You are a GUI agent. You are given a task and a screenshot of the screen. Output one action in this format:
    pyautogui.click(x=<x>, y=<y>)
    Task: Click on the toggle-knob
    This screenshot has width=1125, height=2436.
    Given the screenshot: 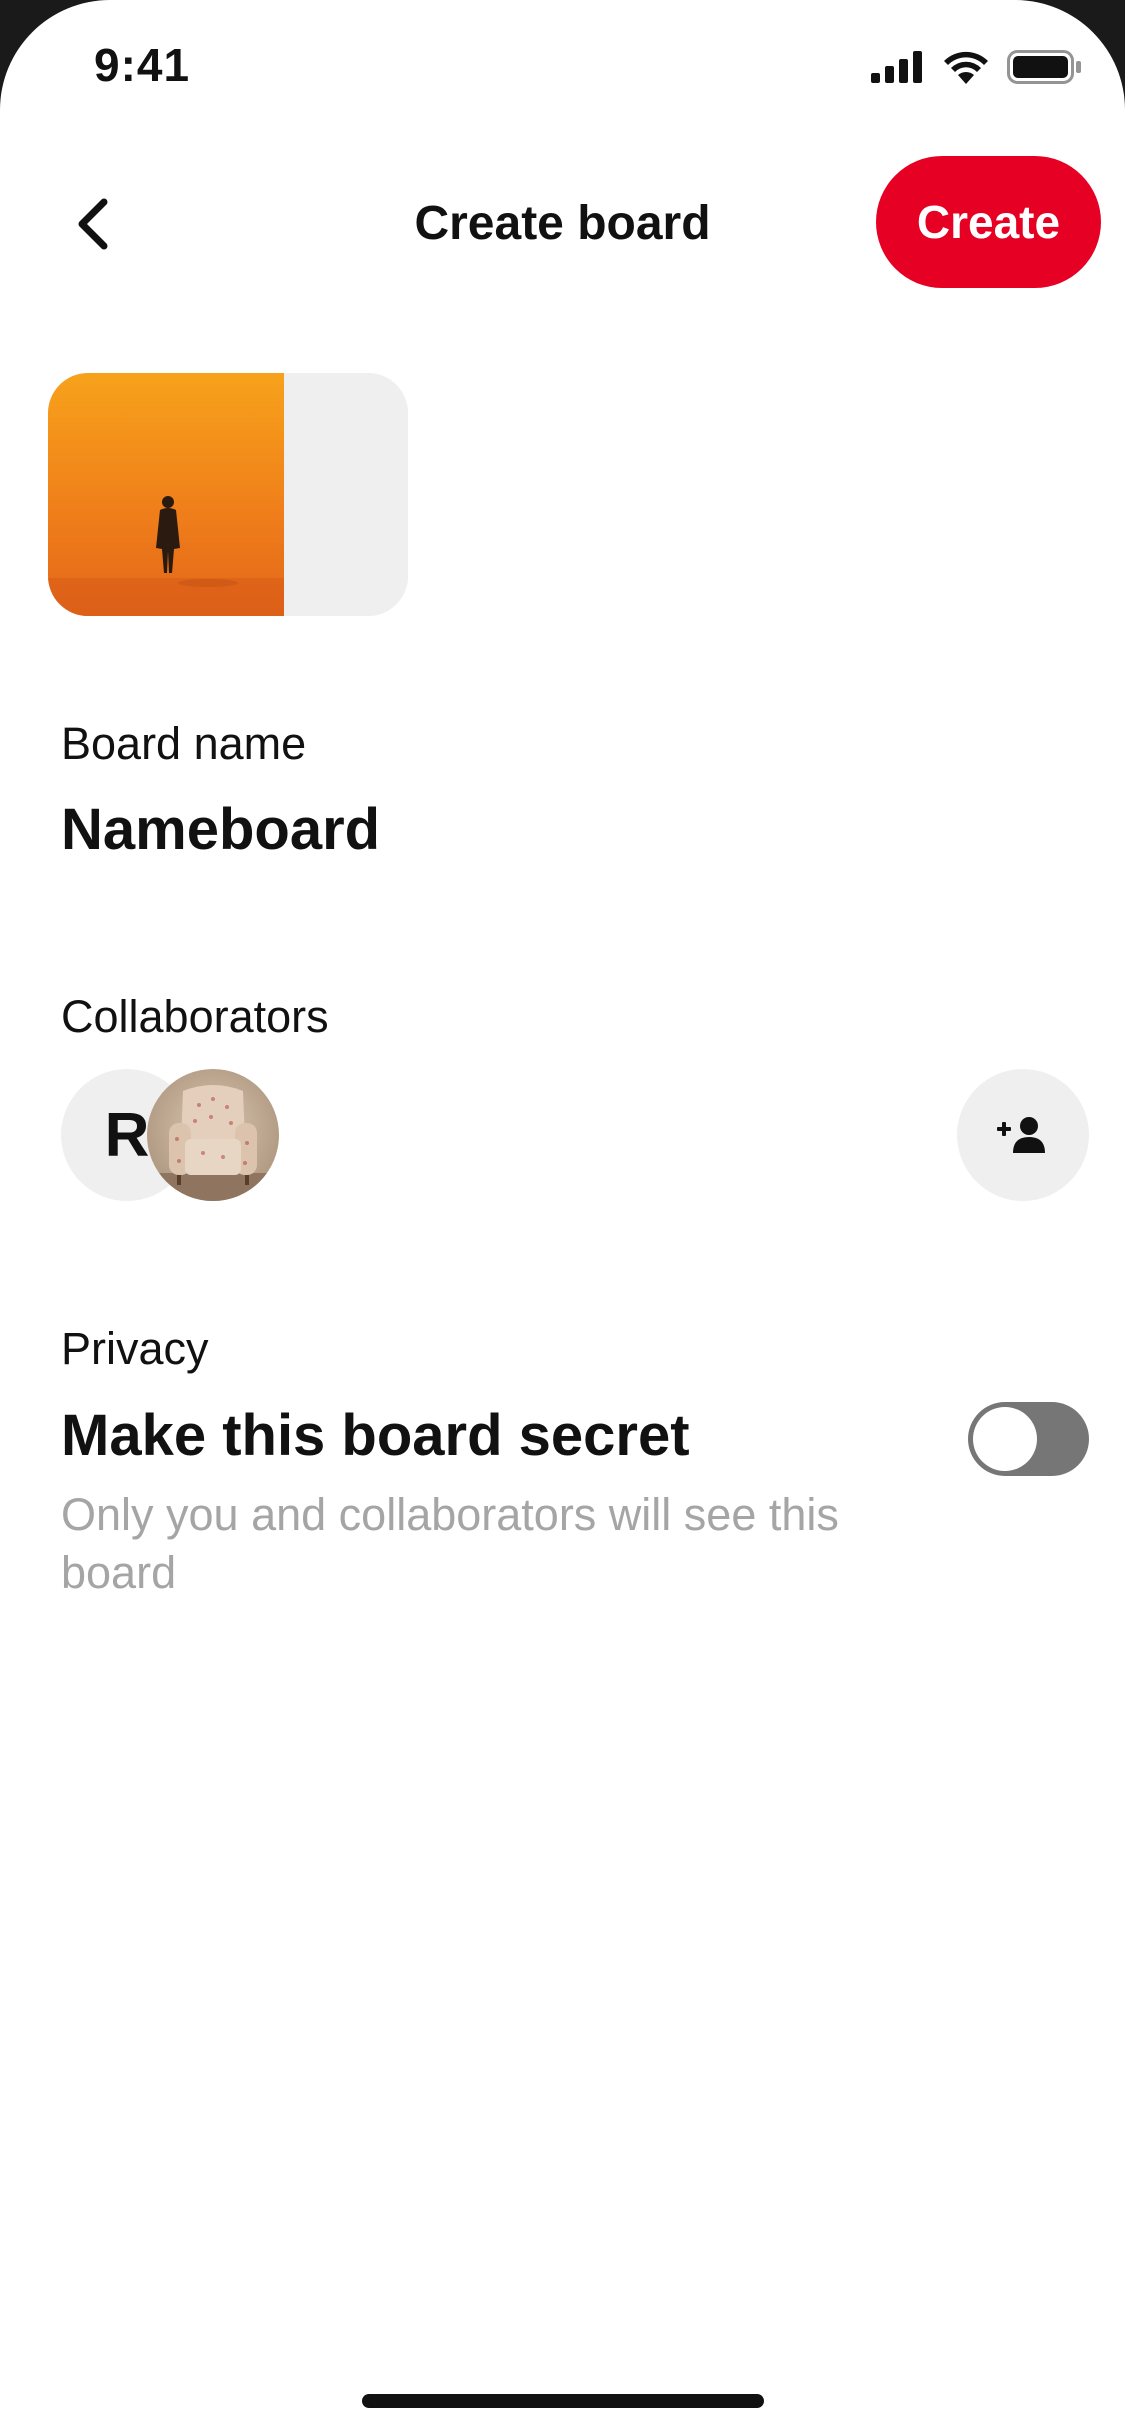 What is the action you would take?
    pyautogui.click(x=1005, y=1439)
    